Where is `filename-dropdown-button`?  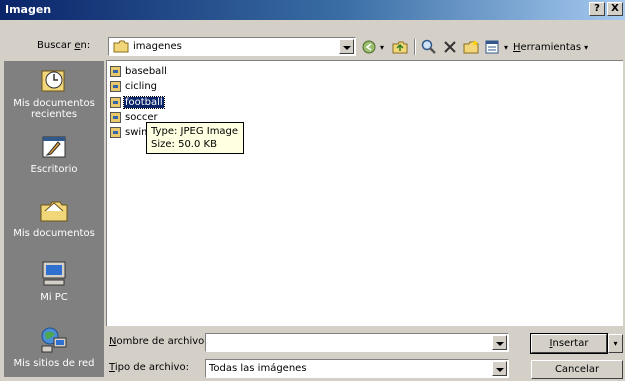
filename-dropdown-button is located at coordinates (499, 342).